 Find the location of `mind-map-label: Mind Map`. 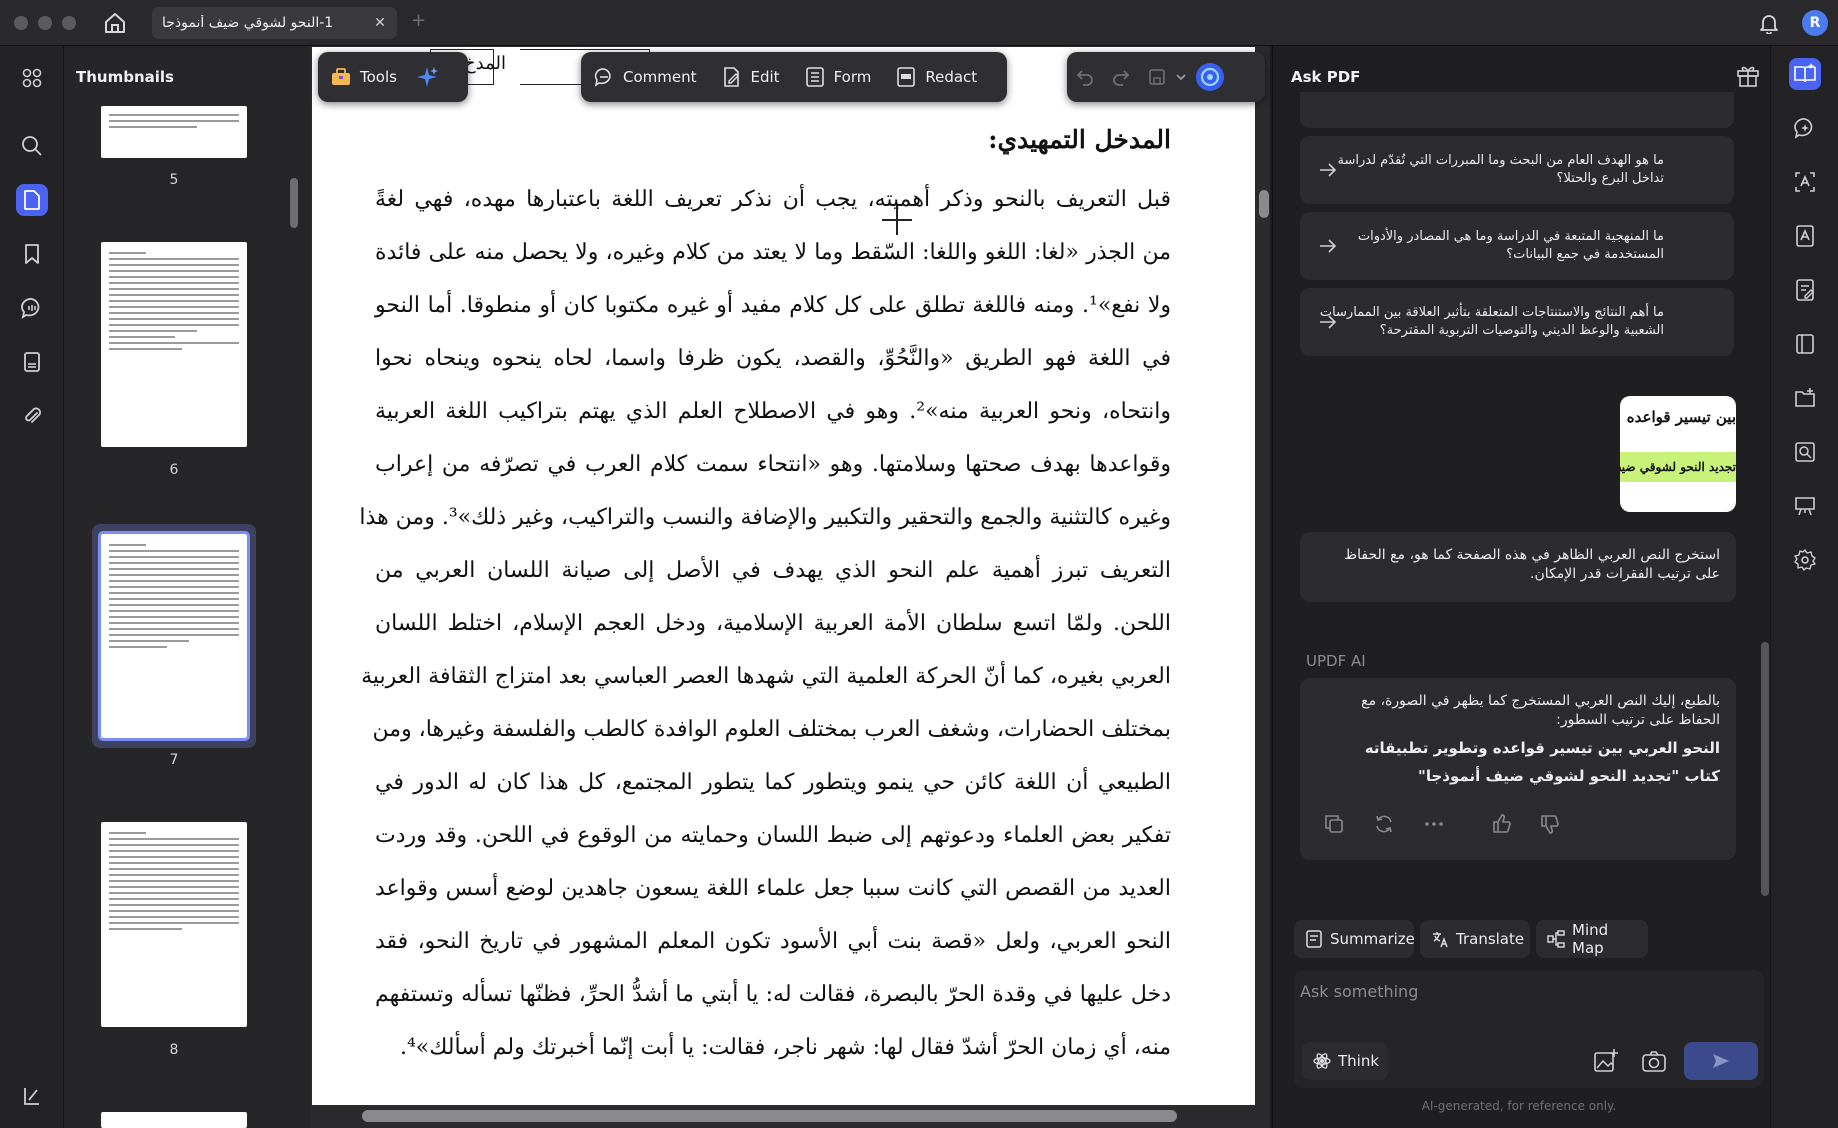

mind-map-label: Mind Map is located at coordinates (1590, 939).